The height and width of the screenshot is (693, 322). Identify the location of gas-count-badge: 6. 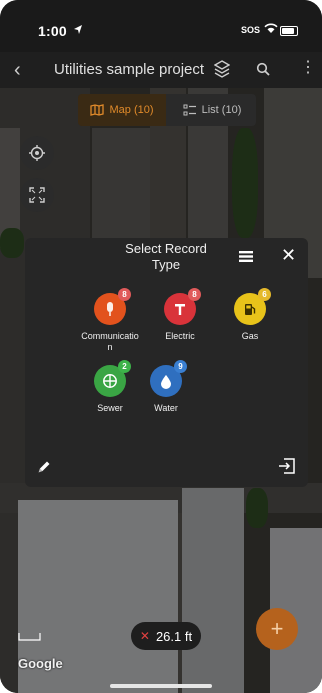
(264, 294).